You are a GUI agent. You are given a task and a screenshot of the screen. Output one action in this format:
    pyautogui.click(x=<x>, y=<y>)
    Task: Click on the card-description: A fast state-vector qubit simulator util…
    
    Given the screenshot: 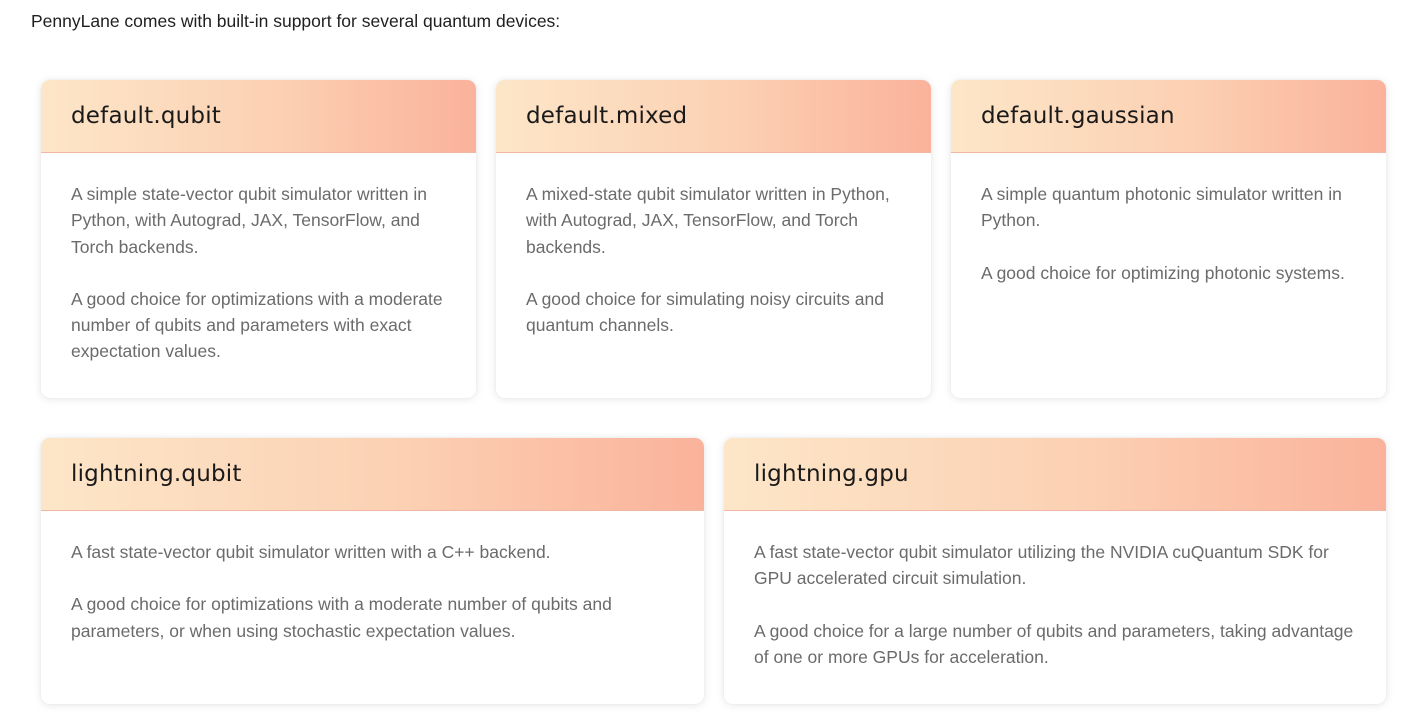 What is the action you would take?
    pyautogui.click(x=1041, y=565)
    